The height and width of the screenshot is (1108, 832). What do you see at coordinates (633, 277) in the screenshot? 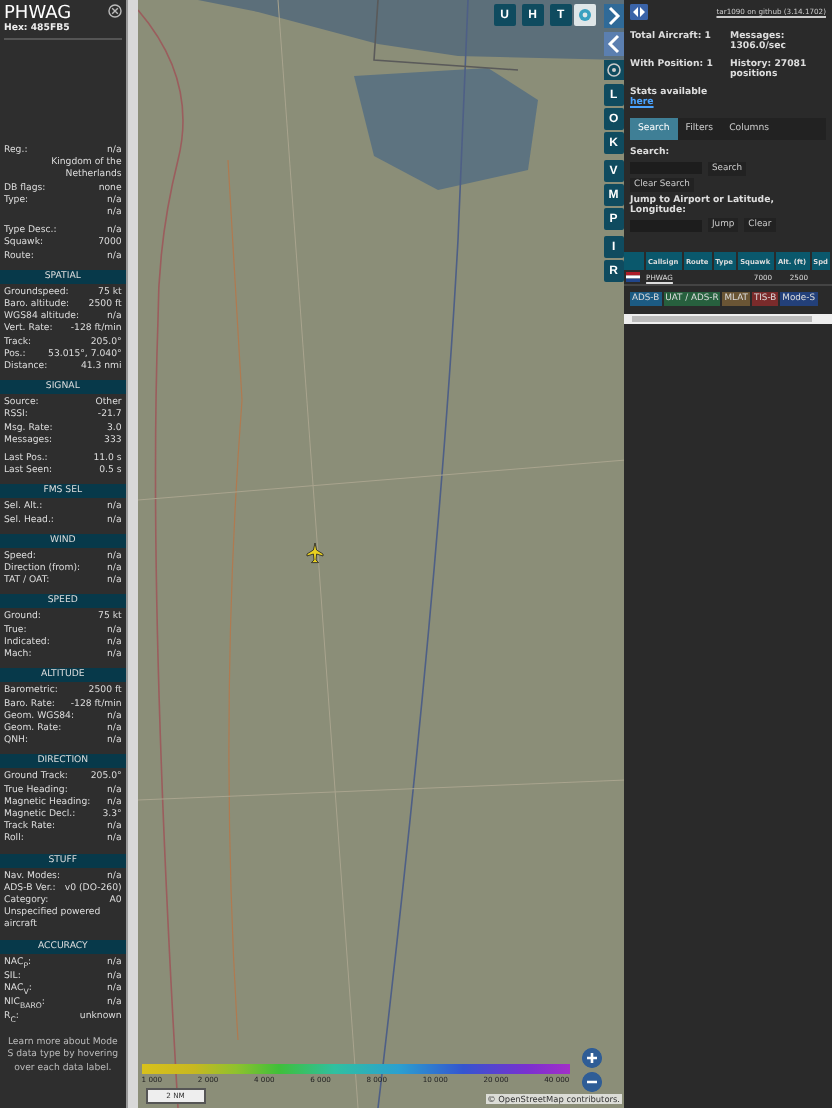
I see `flag-icon` at bounding box center [633, 277].